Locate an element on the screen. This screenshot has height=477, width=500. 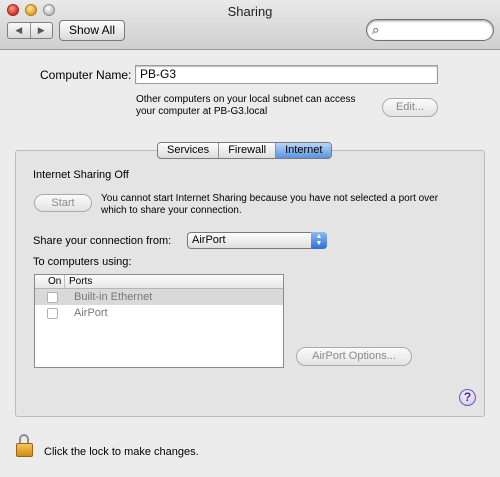
tab-internet: Internet is located at coordinates (304, 150).